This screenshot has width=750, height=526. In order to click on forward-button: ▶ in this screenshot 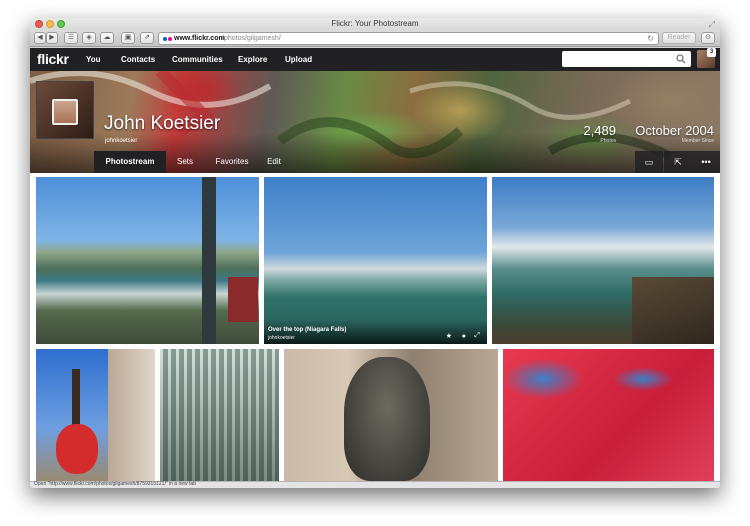, I will do `click(52, 38)`.